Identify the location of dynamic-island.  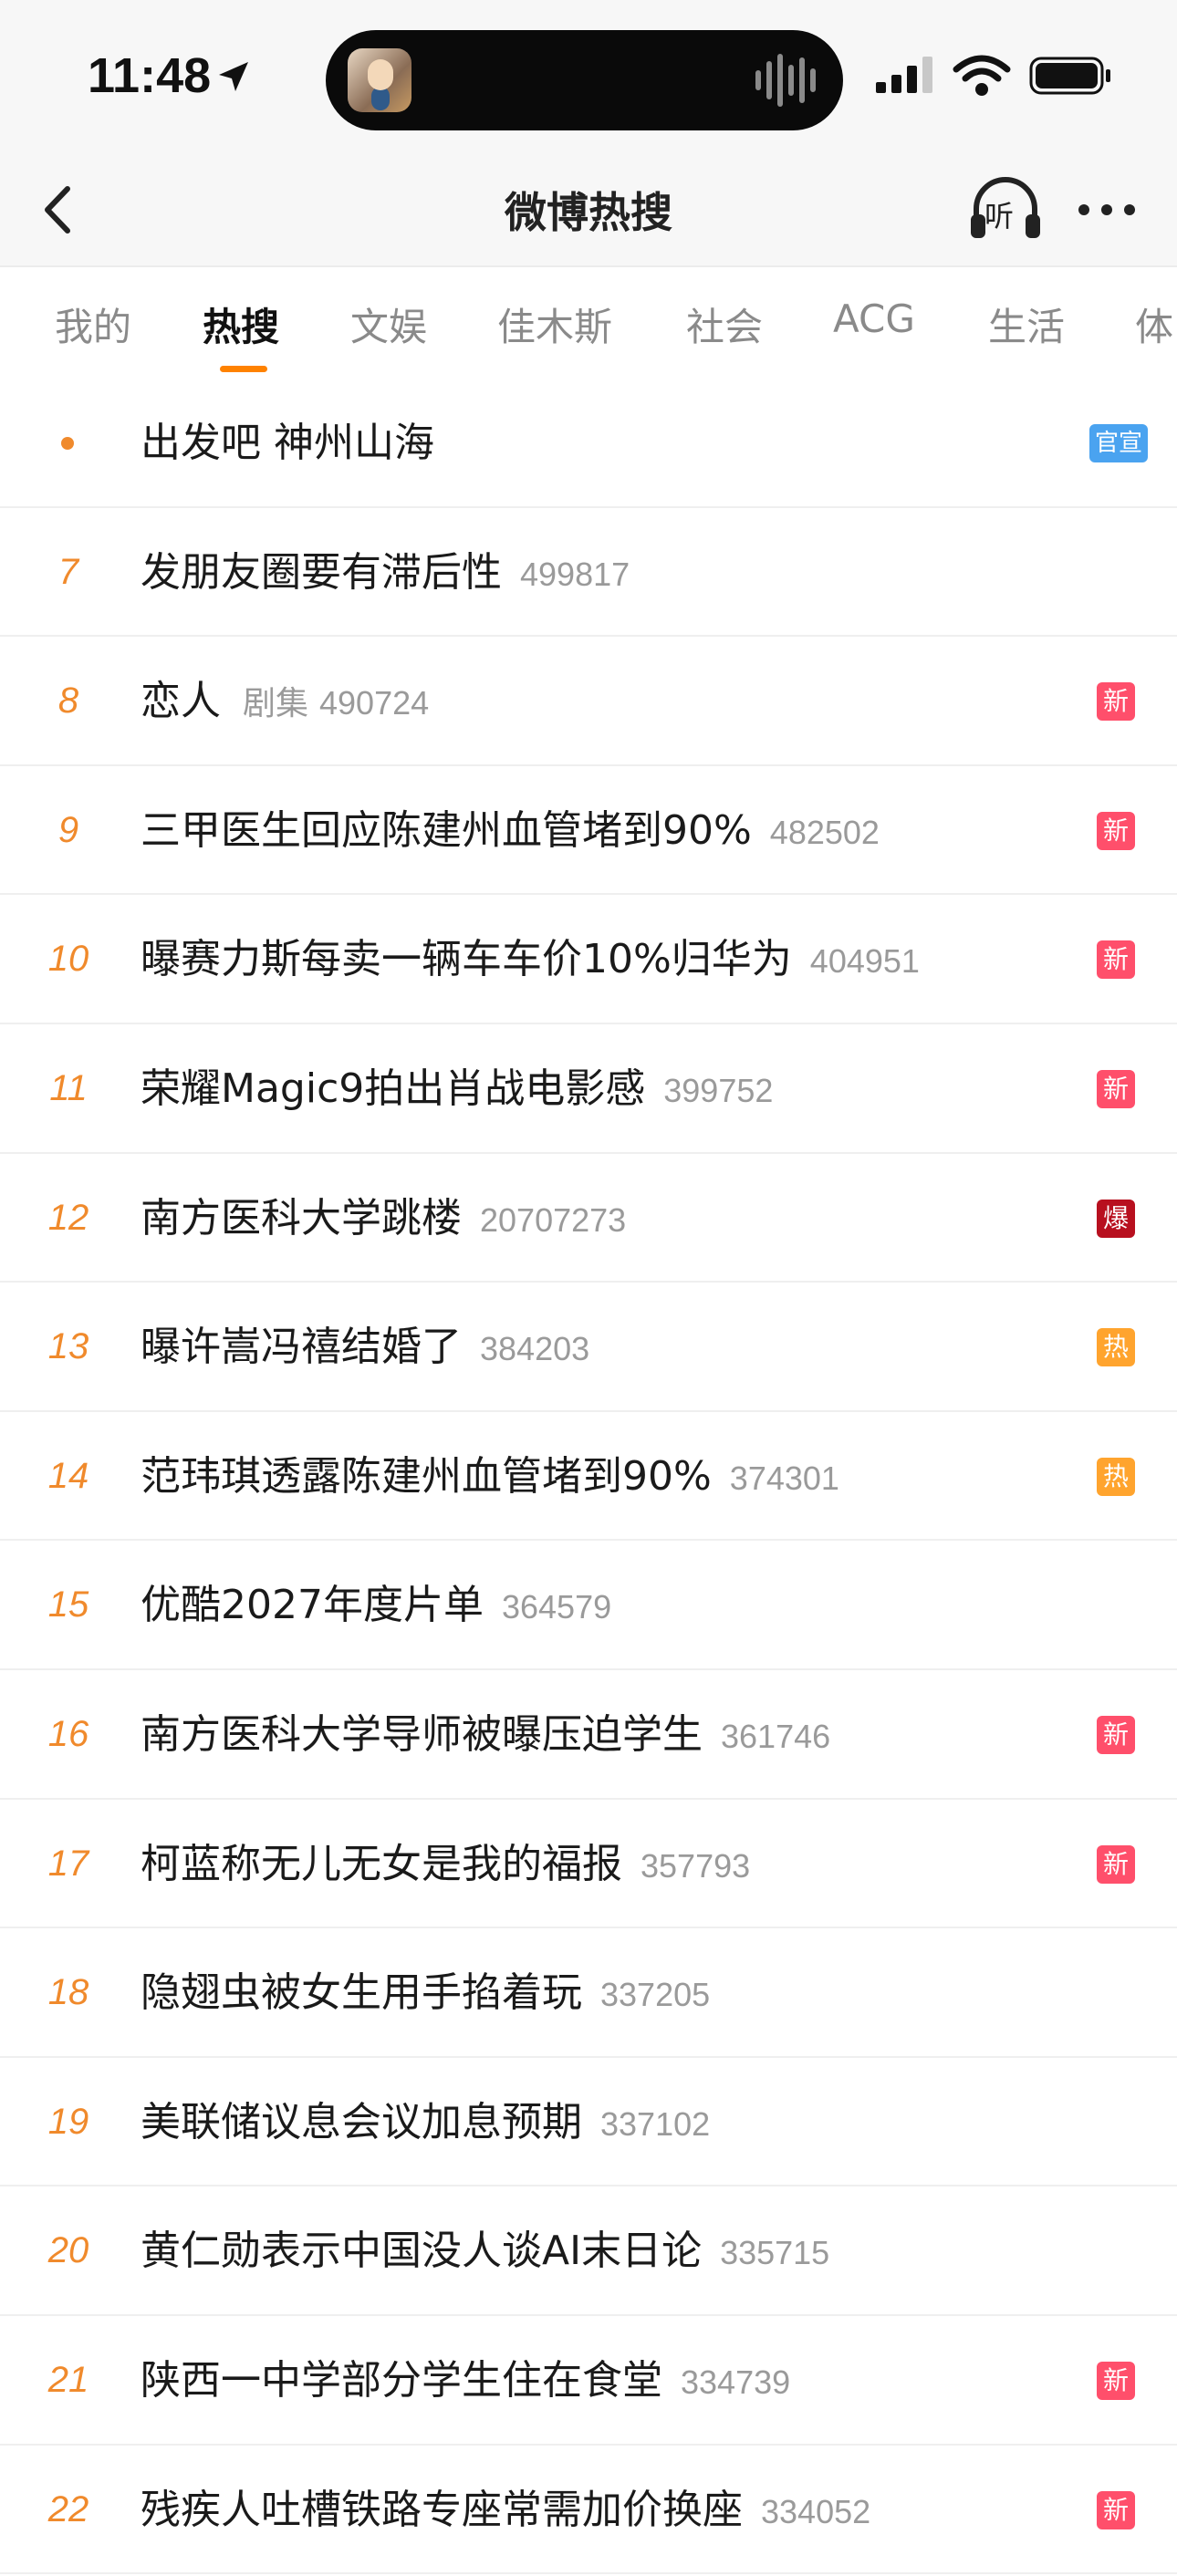
(584, 80).